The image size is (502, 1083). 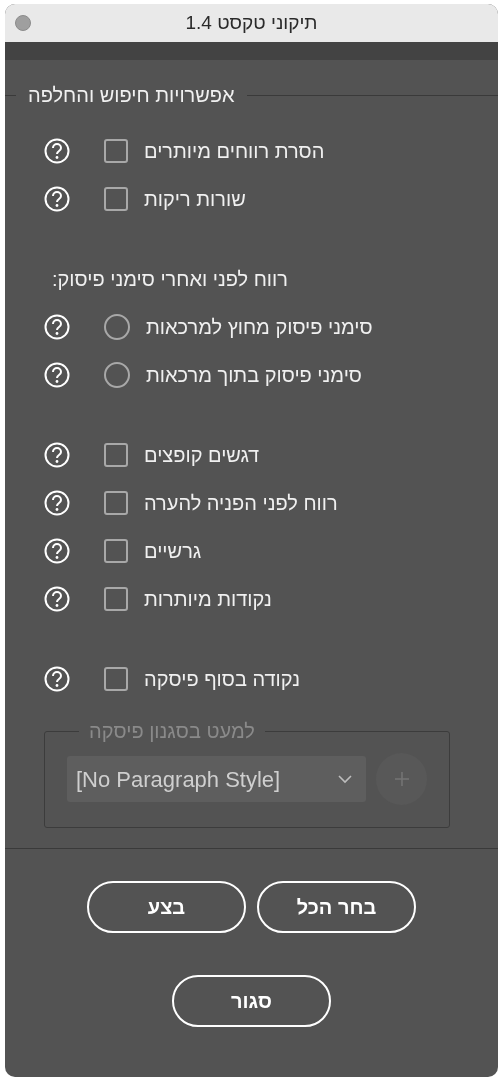 I want to click on window-title: תיקוני טקסט 1.4, so click(x=251, y=22).